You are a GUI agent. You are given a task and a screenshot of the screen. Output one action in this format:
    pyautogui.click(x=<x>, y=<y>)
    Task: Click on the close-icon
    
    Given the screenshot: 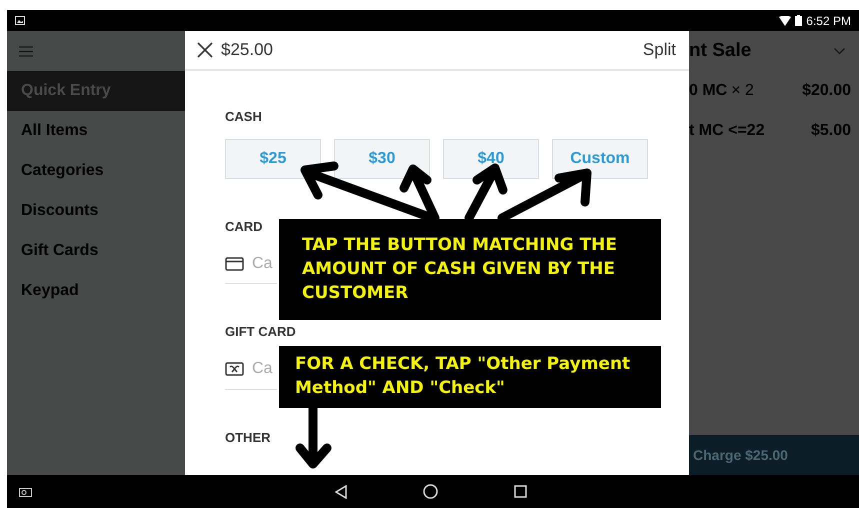 What is the action you would take?
    pyautogui.click(x=205, y=50)
    